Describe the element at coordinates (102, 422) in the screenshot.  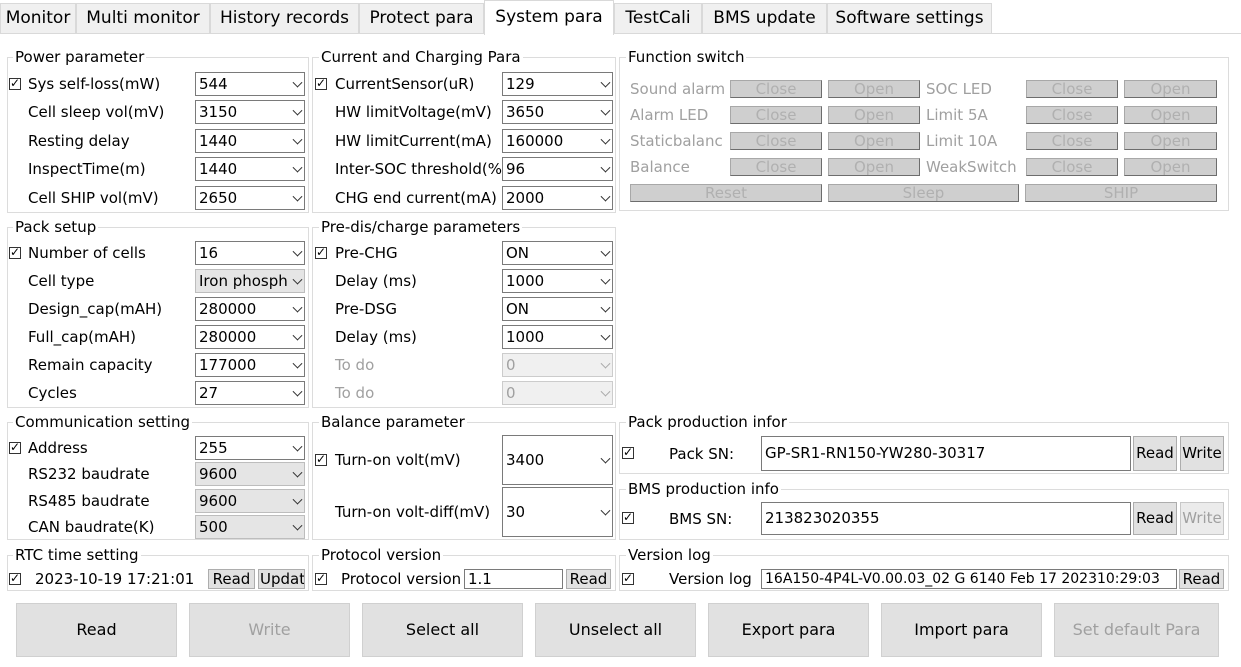
I see `communication-setting-title: Communication setting` at that location.